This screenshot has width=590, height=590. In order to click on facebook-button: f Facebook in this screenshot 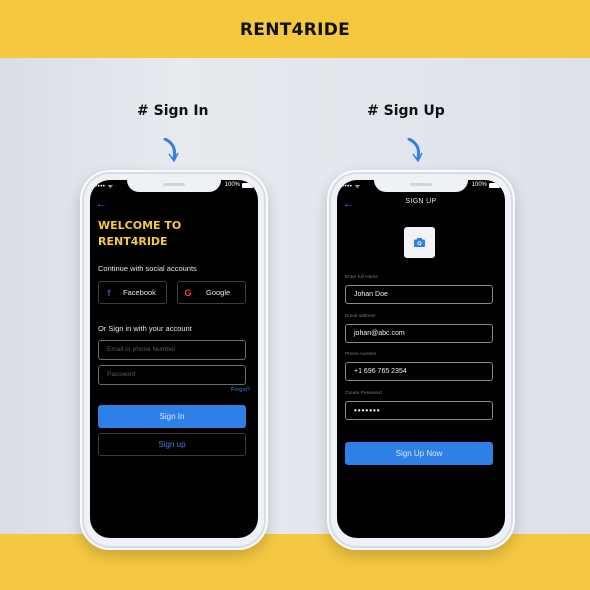, I will do `click(132, 292)`.